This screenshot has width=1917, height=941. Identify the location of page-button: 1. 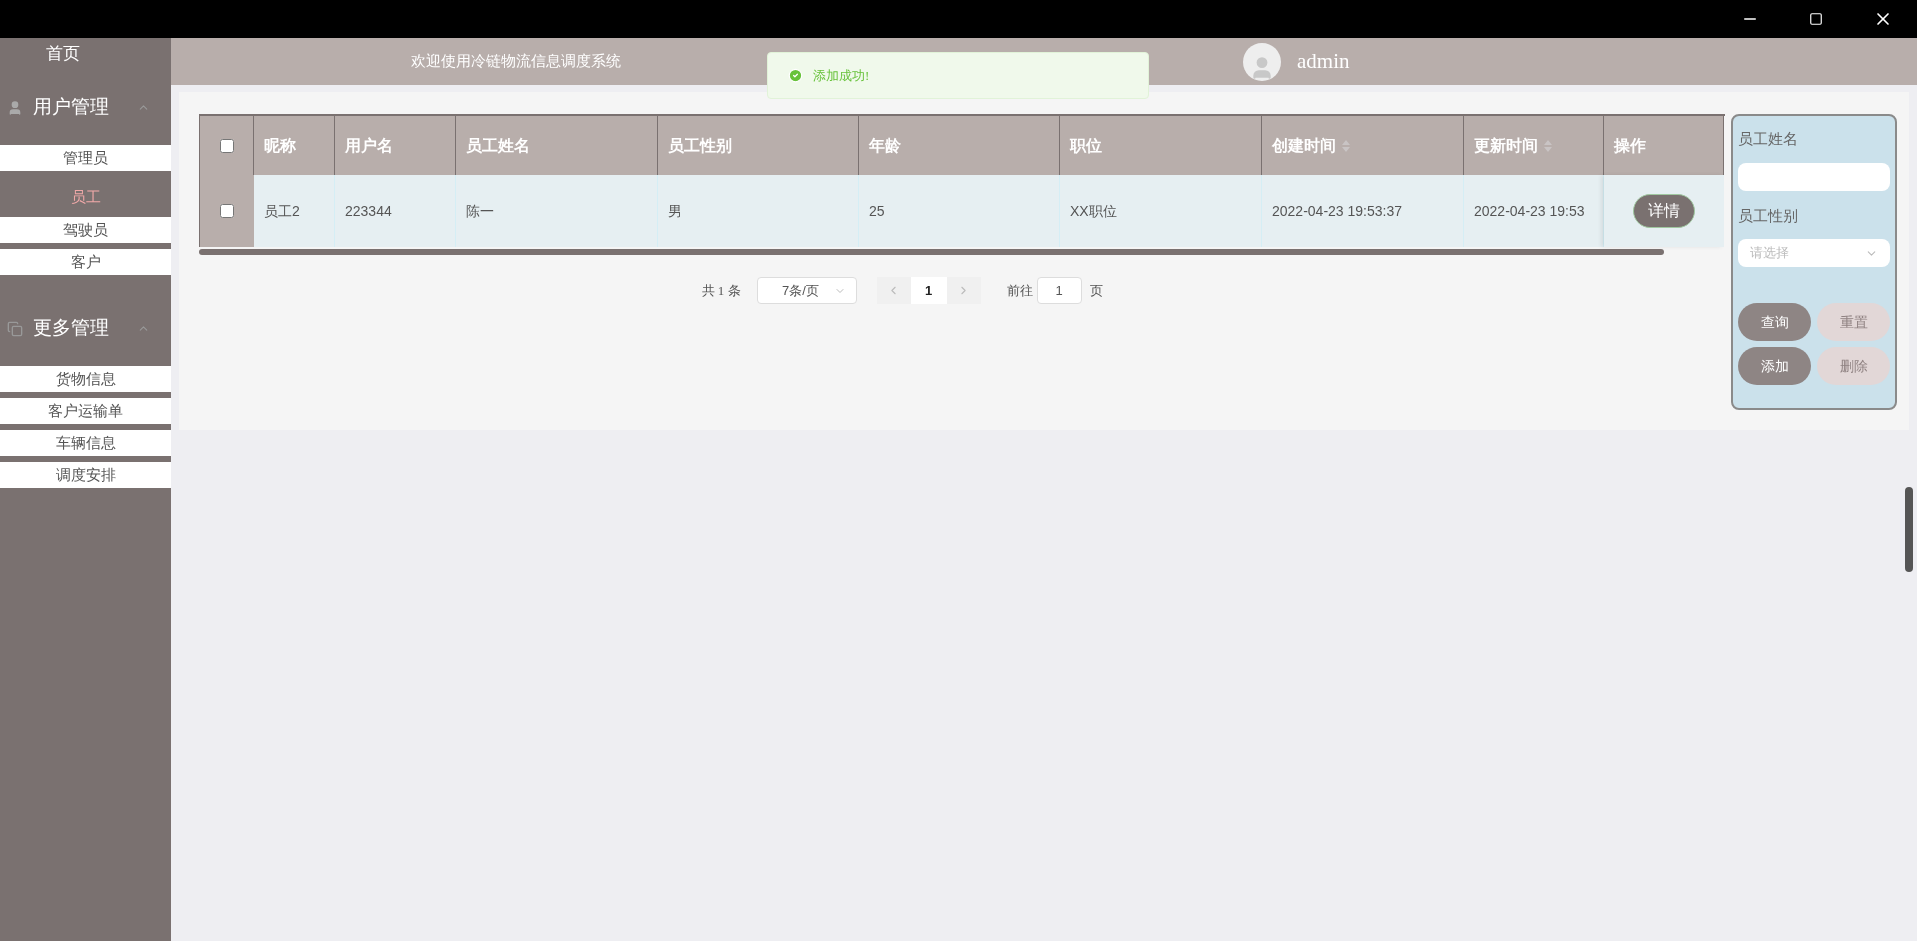
(928, 290).